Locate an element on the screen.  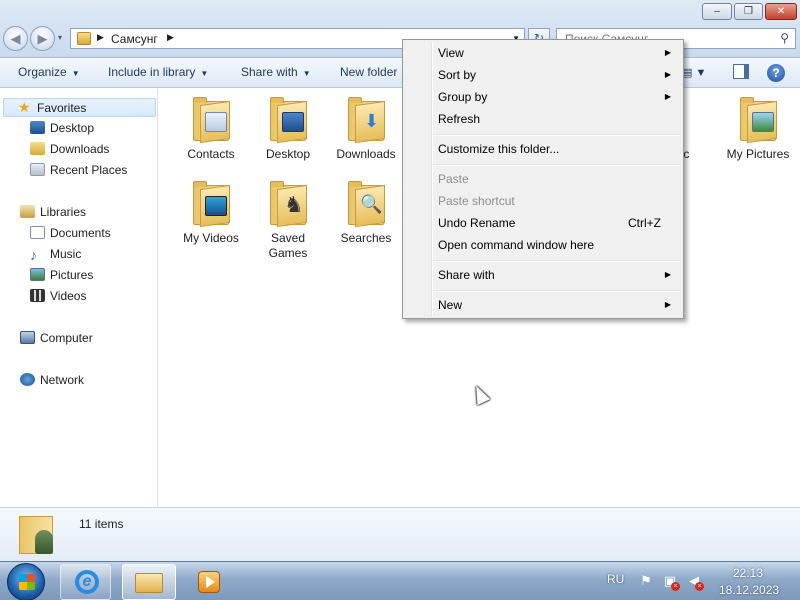
downloads-icon is located at coordinates (37, 148).